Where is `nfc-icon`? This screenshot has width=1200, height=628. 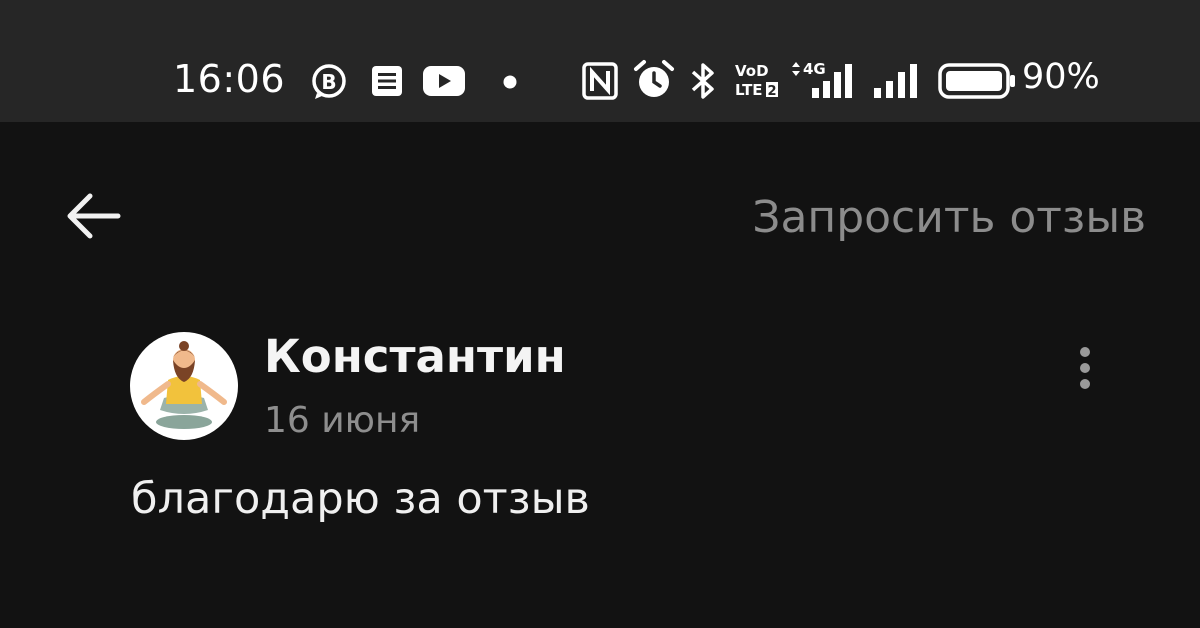 nfc-icon is located at coordinates (600, 81).